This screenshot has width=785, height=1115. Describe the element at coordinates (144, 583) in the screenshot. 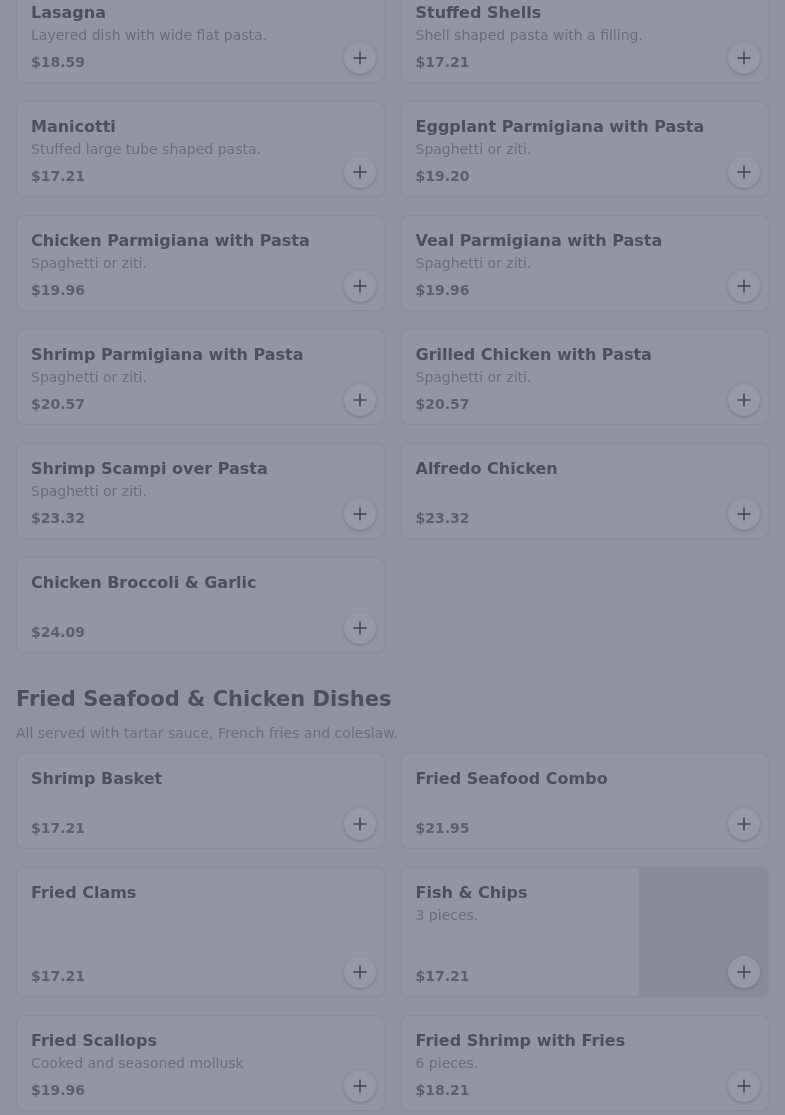

I see `item-name: Chicken Broccoli & Garlic` at that location.